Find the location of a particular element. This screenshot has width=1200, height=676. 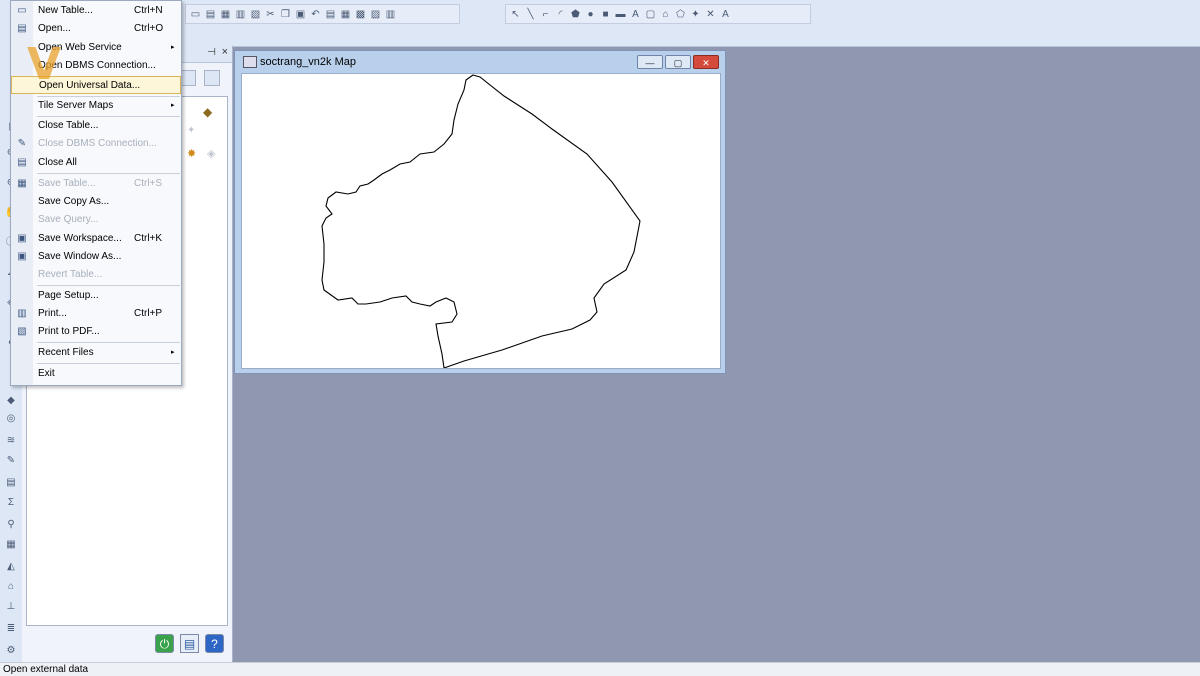

map-boundary-svg is located at coordinates (481, 221).